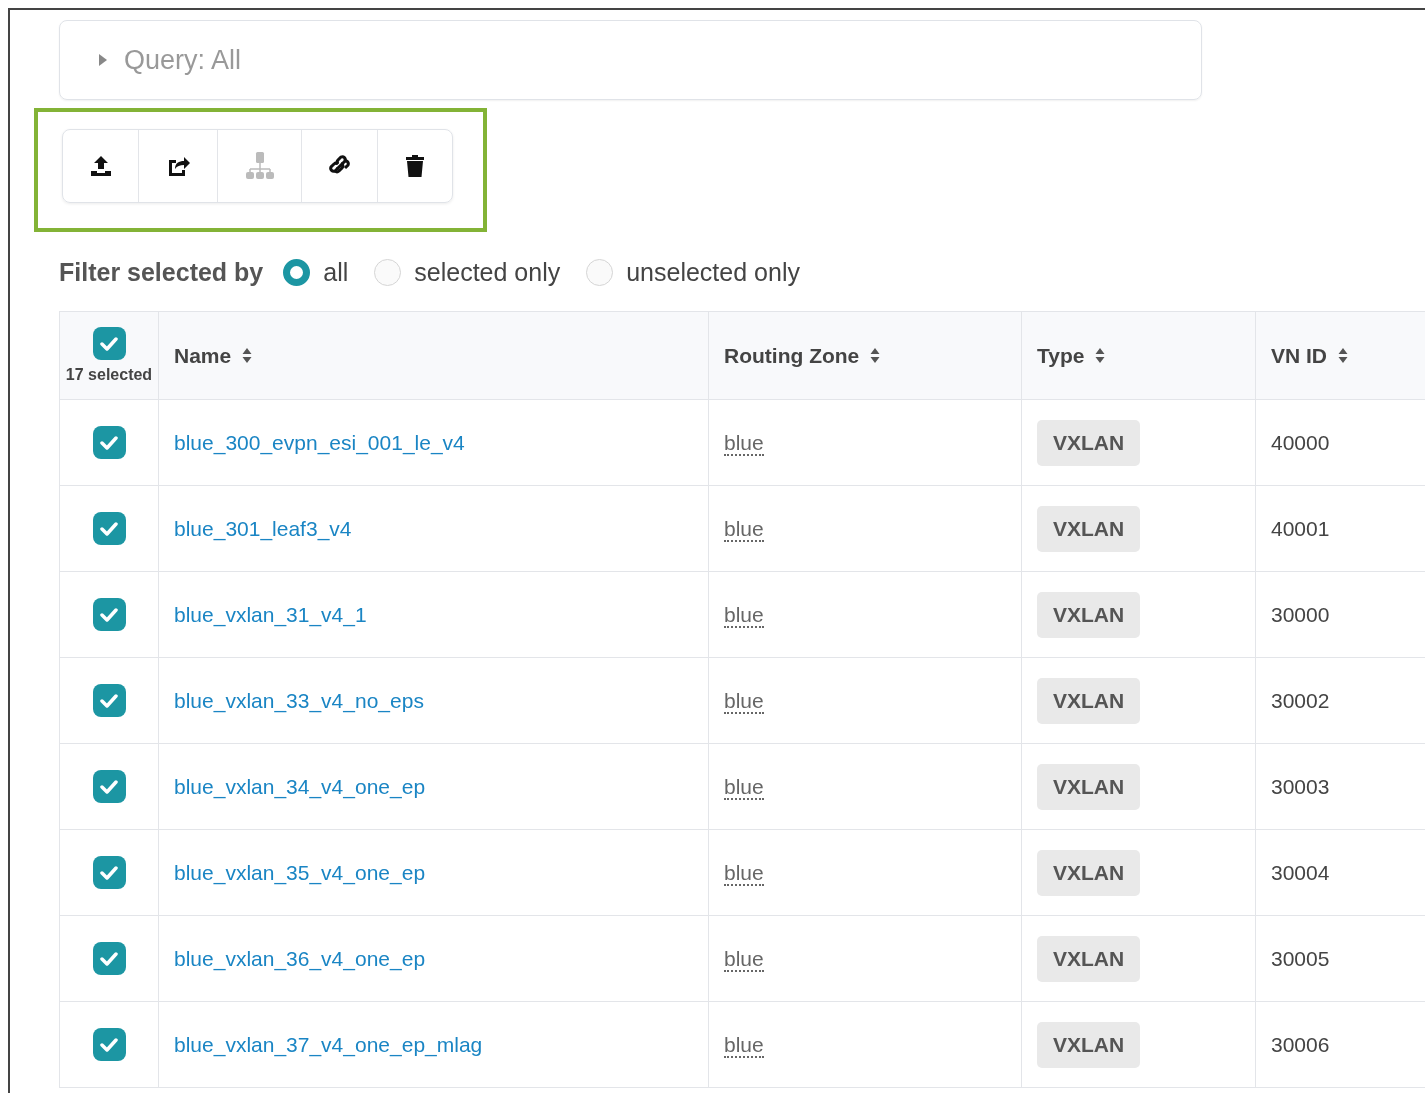 Image resolution: width=1425 pixels, height=1093 pixels. I want to click on selection-count: 17 selected, so click(109, 375).